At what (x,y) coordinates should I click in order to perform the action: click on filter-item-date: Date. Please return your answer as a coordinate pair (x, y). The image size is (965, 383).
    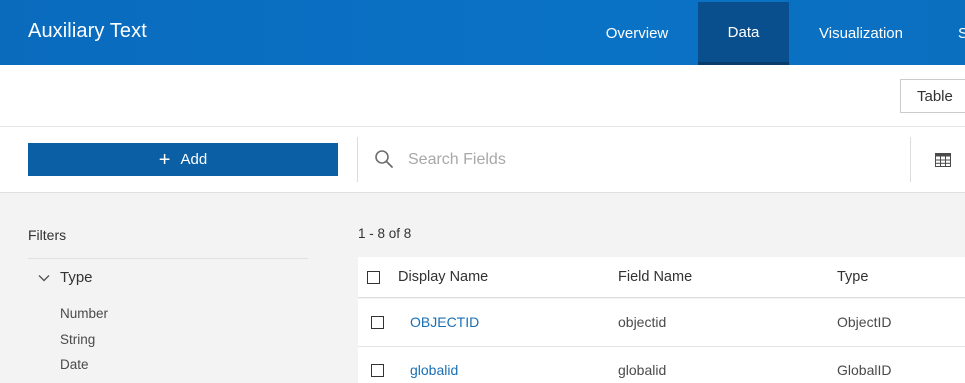
    Looking at the image, I should click on (74, 364).